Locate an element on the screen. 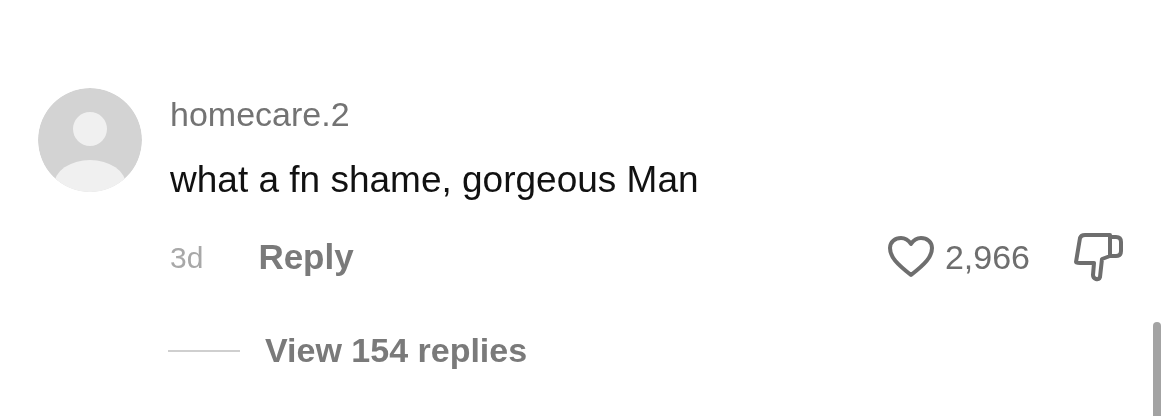 The height and width of the screenshot is (416, 1170). like-count: 2,966 is located at coordinates (987, 257).